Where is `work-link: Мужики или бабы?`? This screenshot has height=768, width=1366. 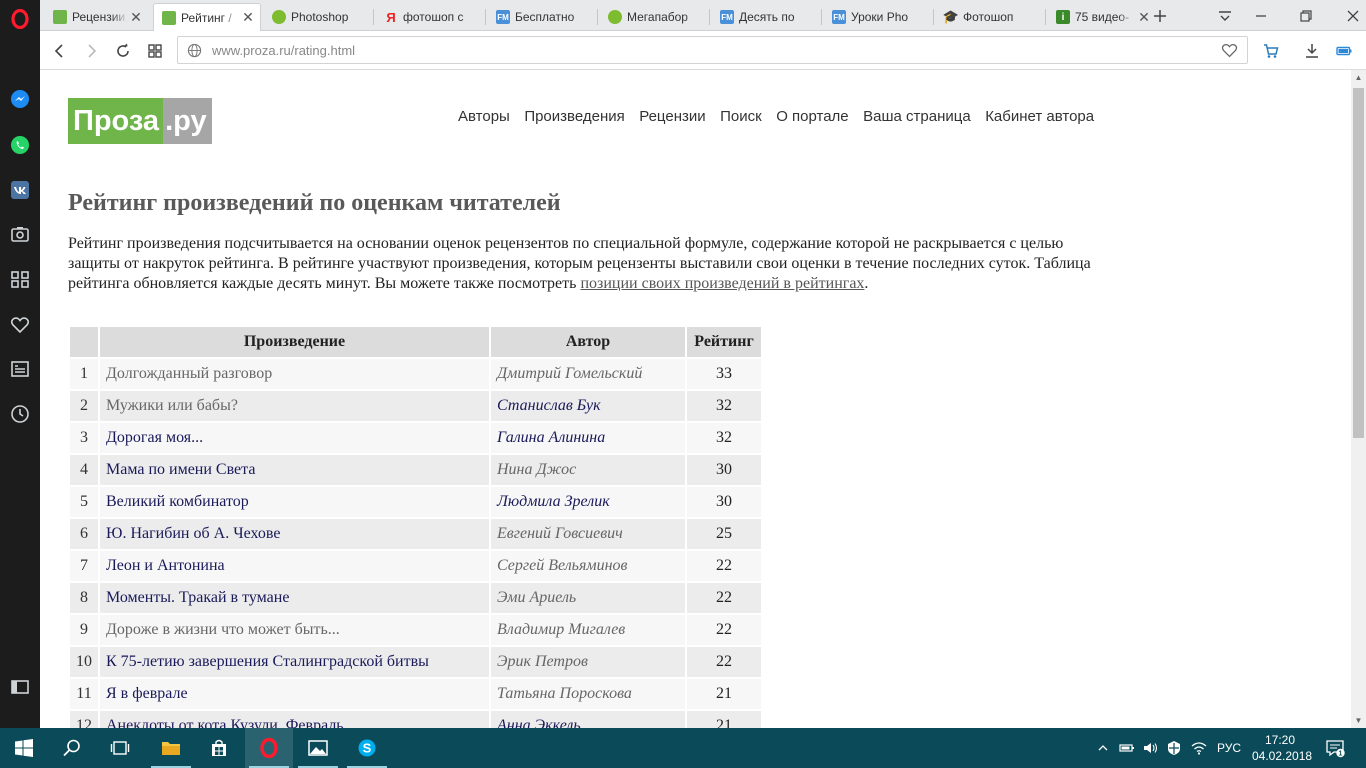 work-link: Мужики или бабы? is located at coordinates (294, 406).